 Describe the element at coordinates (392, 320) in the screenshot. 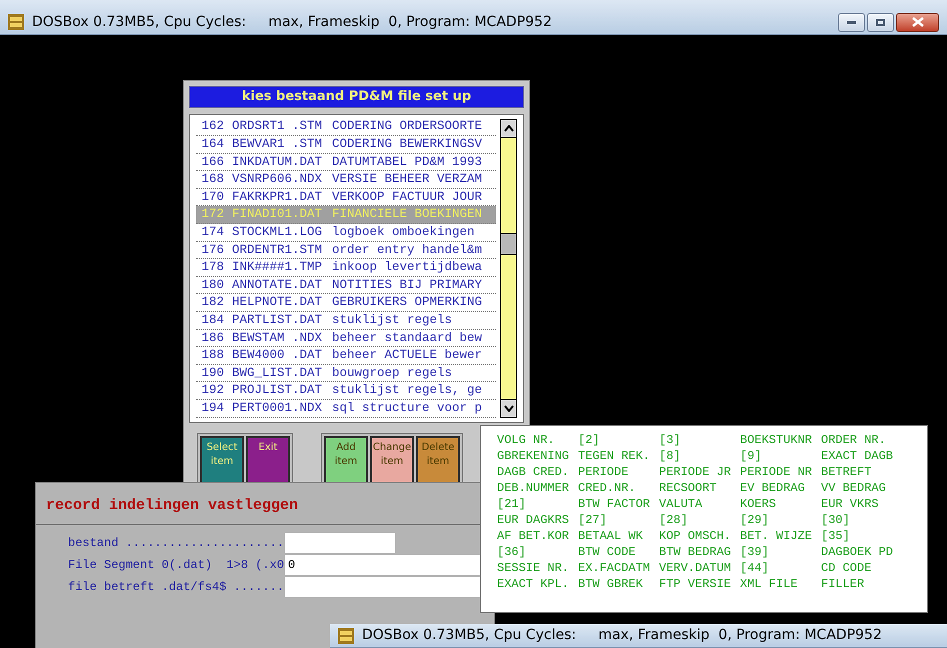

I see `file-description: stuklijst regels` at that location.